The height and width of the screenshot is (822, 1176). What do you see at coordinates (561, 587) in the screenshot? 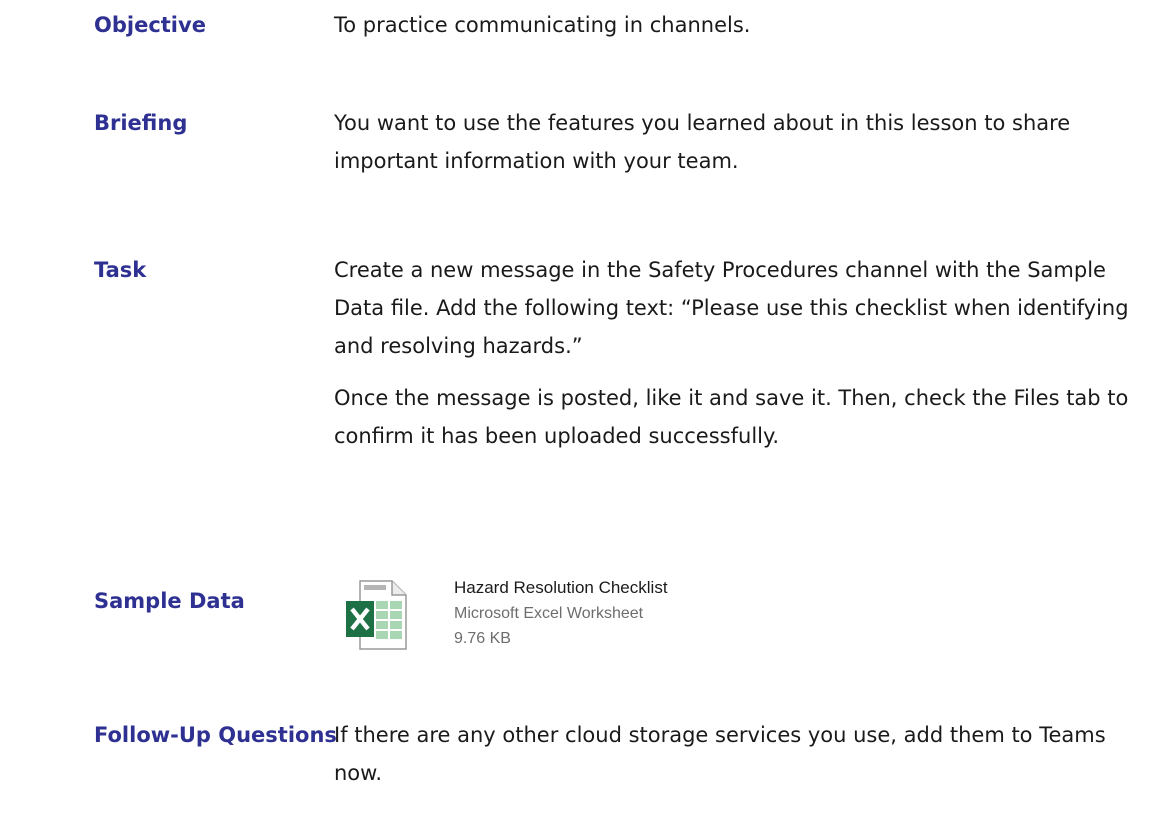
I see `file-name: Hazard Resolution Checklist` at bounding box center [561, 587].